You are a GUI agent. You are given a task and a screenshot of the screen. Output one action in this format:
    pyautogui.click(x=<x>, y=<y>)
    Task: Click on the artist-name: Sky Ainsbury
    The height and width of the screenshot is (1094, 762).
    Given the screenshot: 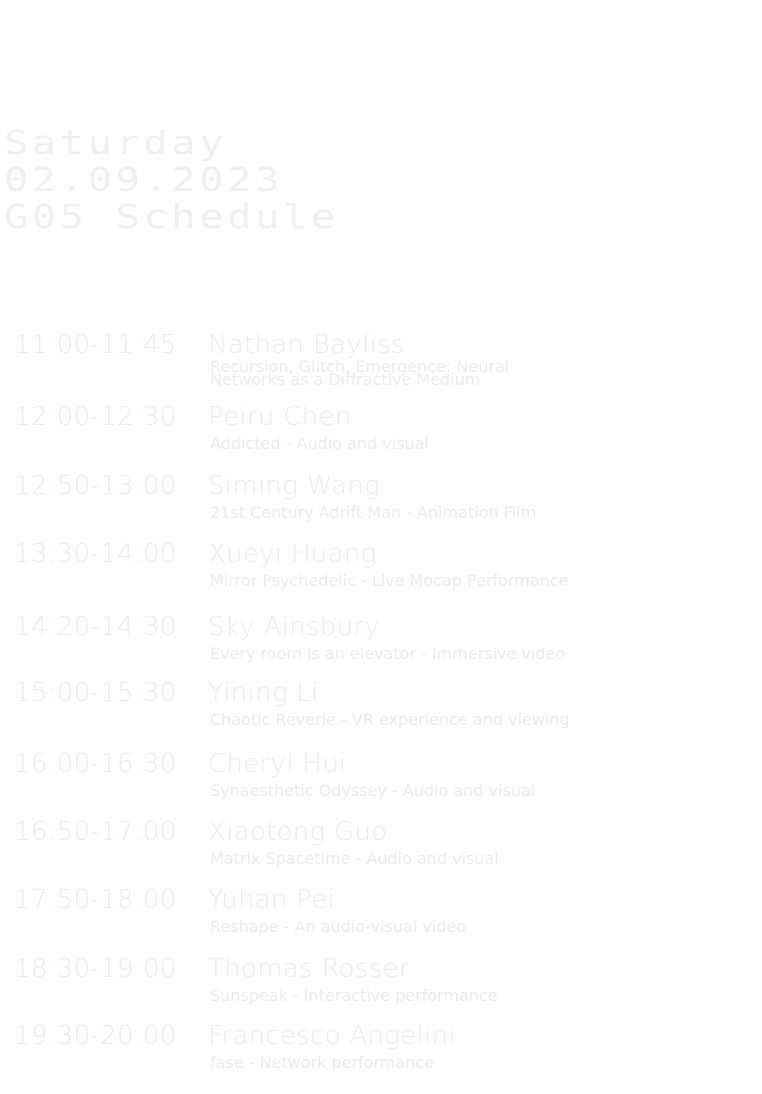 What is the action you would take?
    pyautogui.click(x=294, y=627)
    